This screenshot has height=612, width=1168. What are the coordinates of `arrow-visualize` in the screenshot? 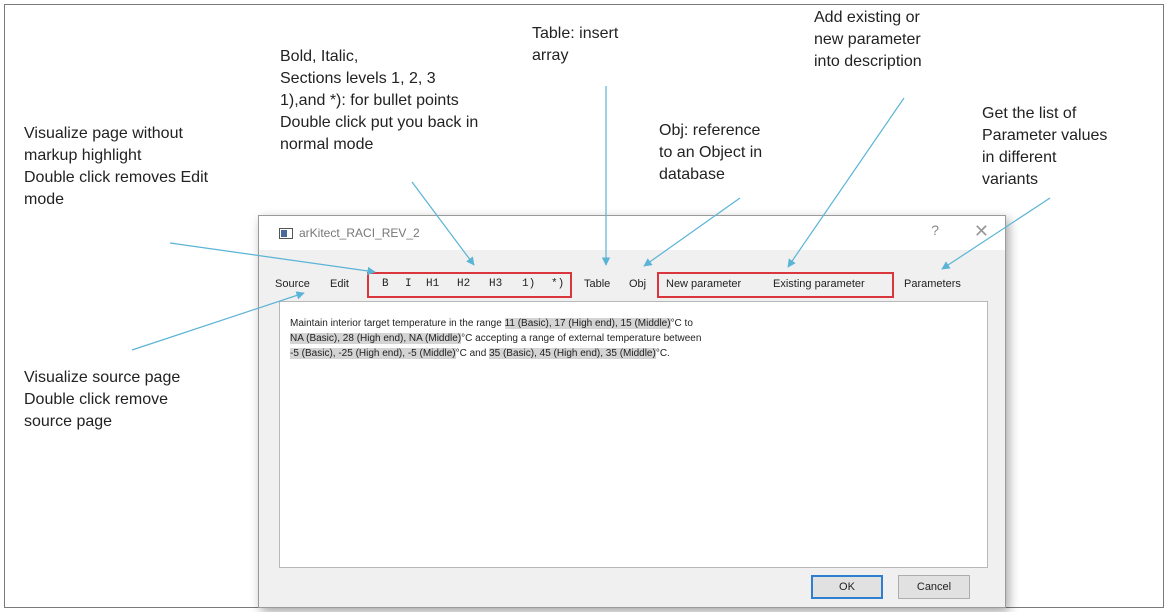 It's located at (272, 259).